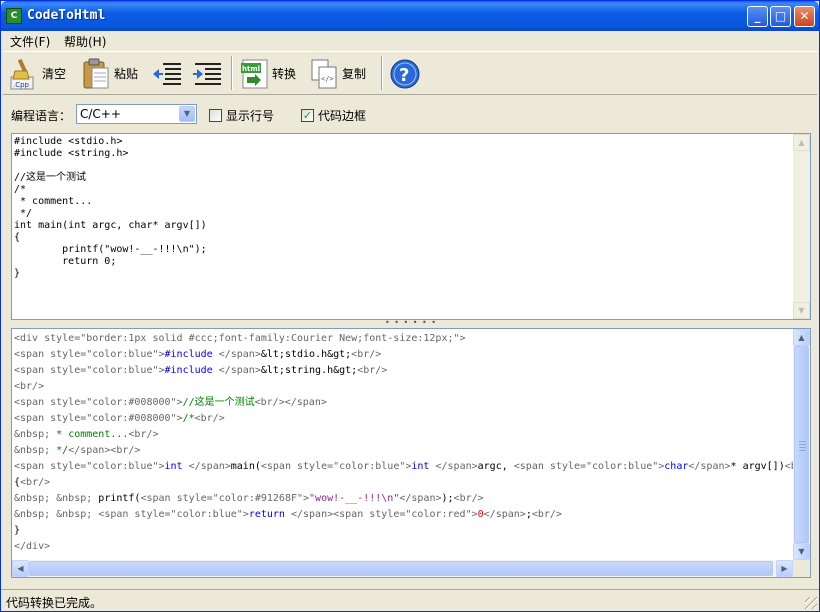 The height and width of the screenshot is (612, 820). What do you see at coordinates (96, 73) in the screenshot?
I see `clipboard-icon` at bounding box center [96, 73].